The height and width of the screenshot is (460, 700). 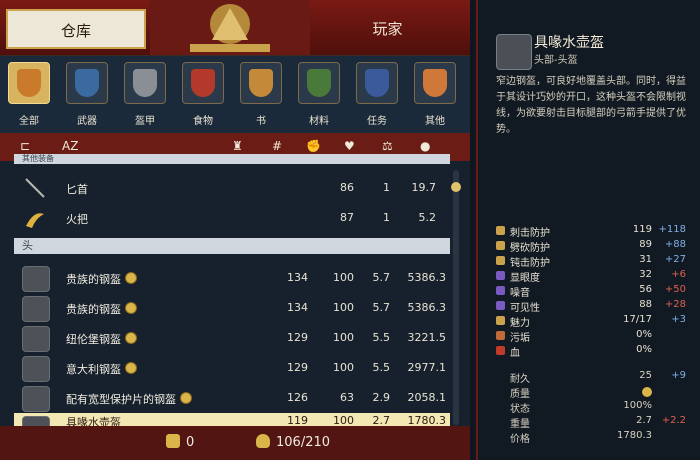 I want to click on category-label: 任务, so click(x=377, y=121).